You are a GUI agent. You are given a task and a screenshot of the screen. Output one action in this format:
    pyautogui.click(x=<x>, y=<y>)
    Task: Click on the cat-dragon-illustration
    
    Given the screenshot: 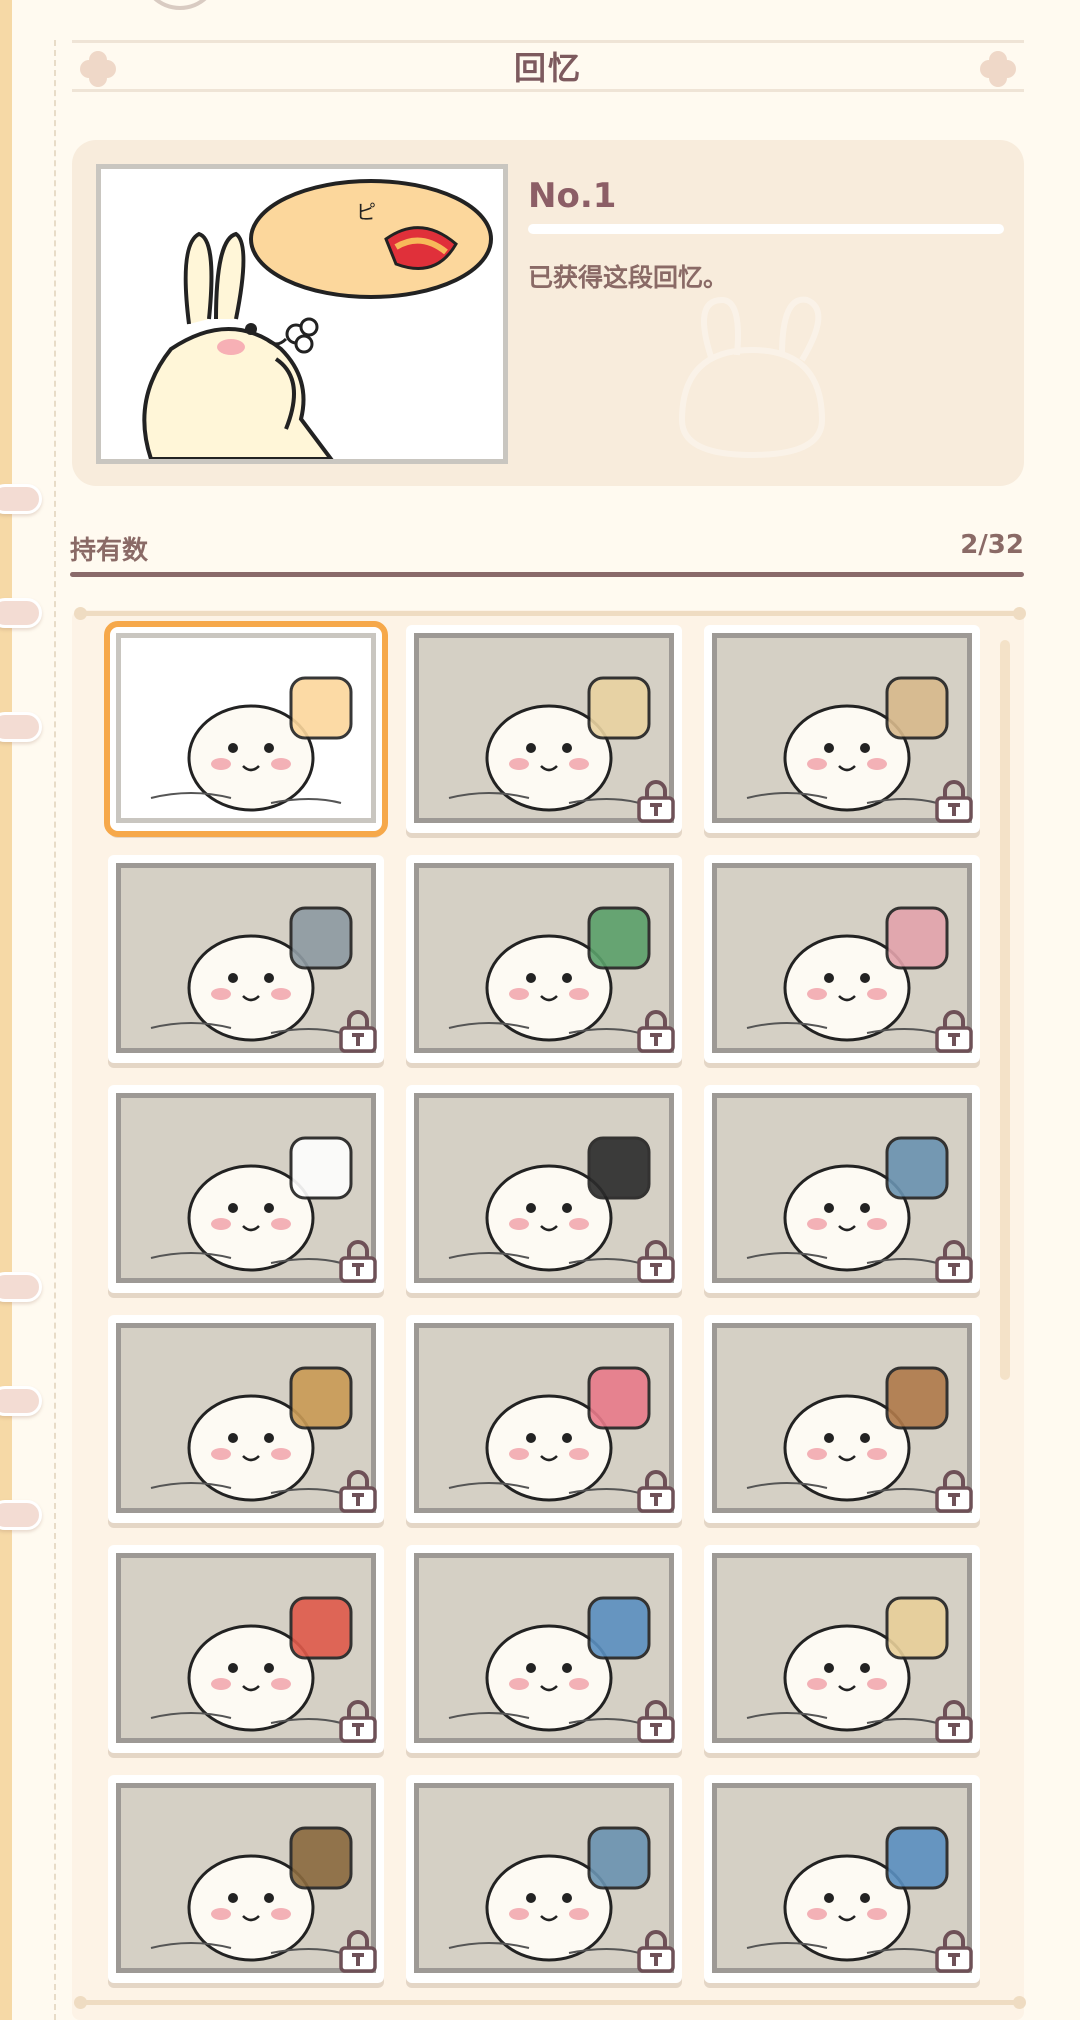 What is the action you would take?
    pyautogui.click(x=549, y=1894)
    